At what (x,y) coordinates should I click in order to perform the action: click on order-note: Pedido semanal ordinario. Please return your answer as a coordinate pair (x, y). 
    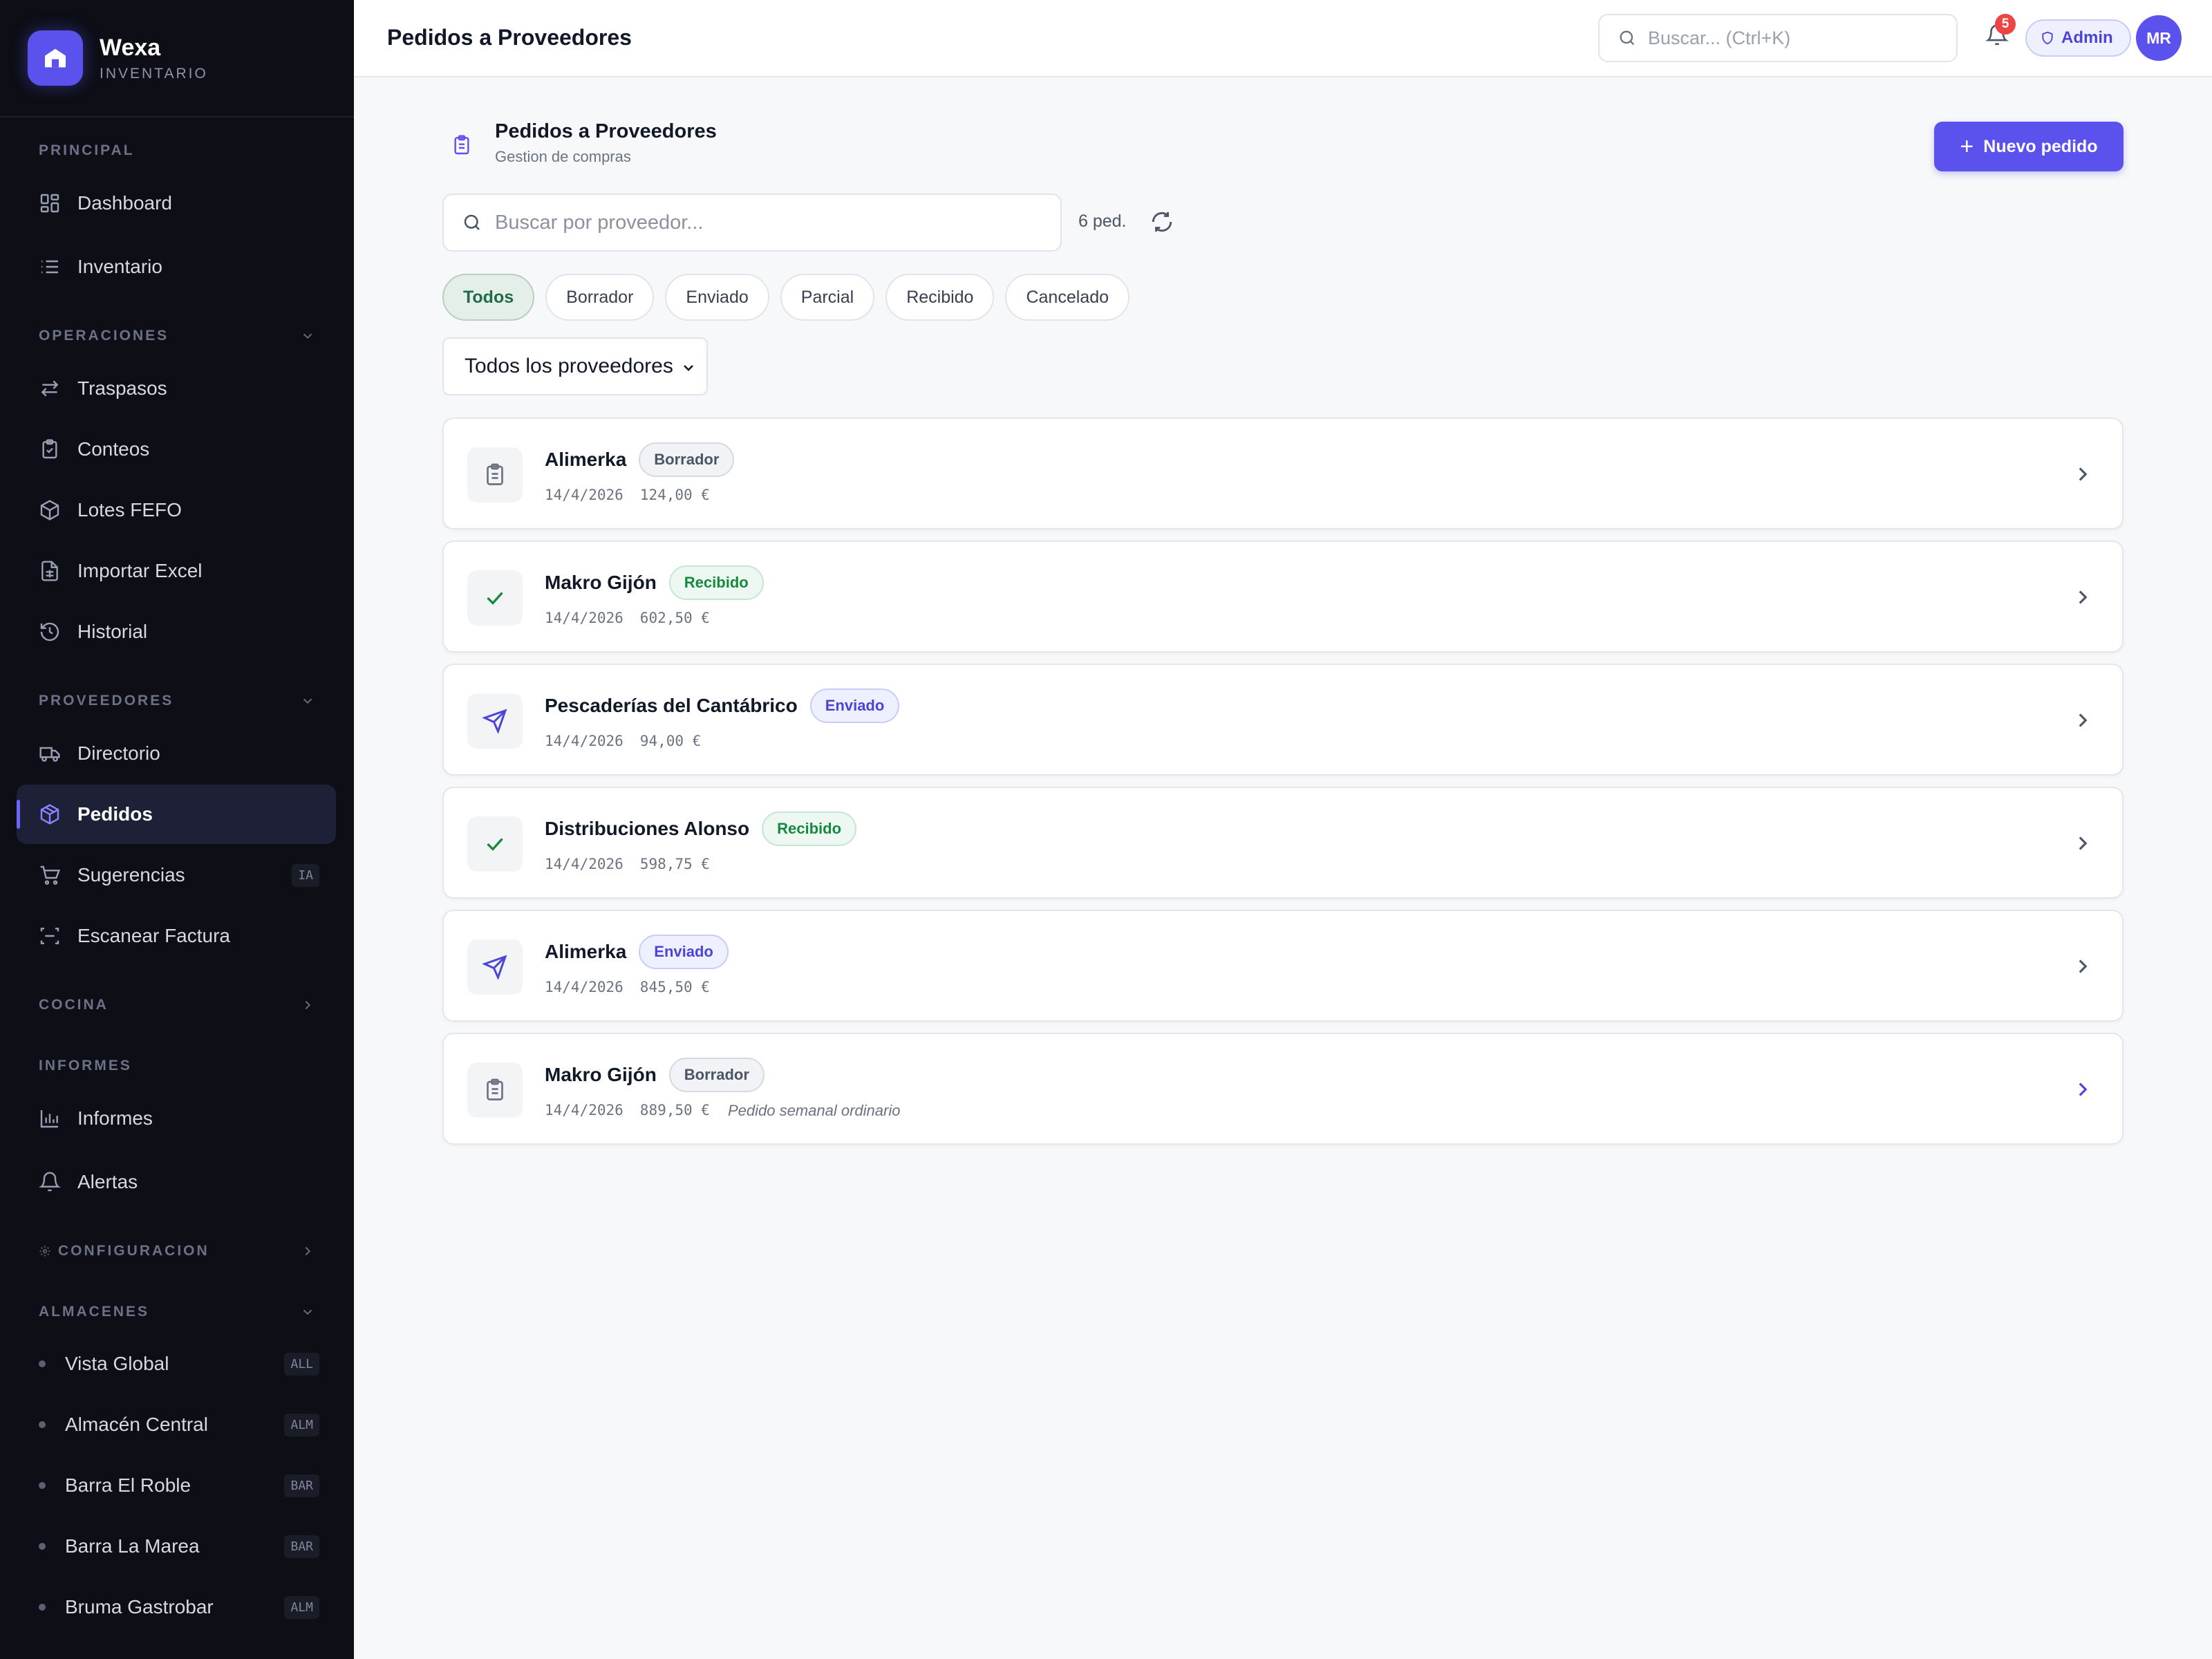
    Looking at the image, I should click on (814, 1110).